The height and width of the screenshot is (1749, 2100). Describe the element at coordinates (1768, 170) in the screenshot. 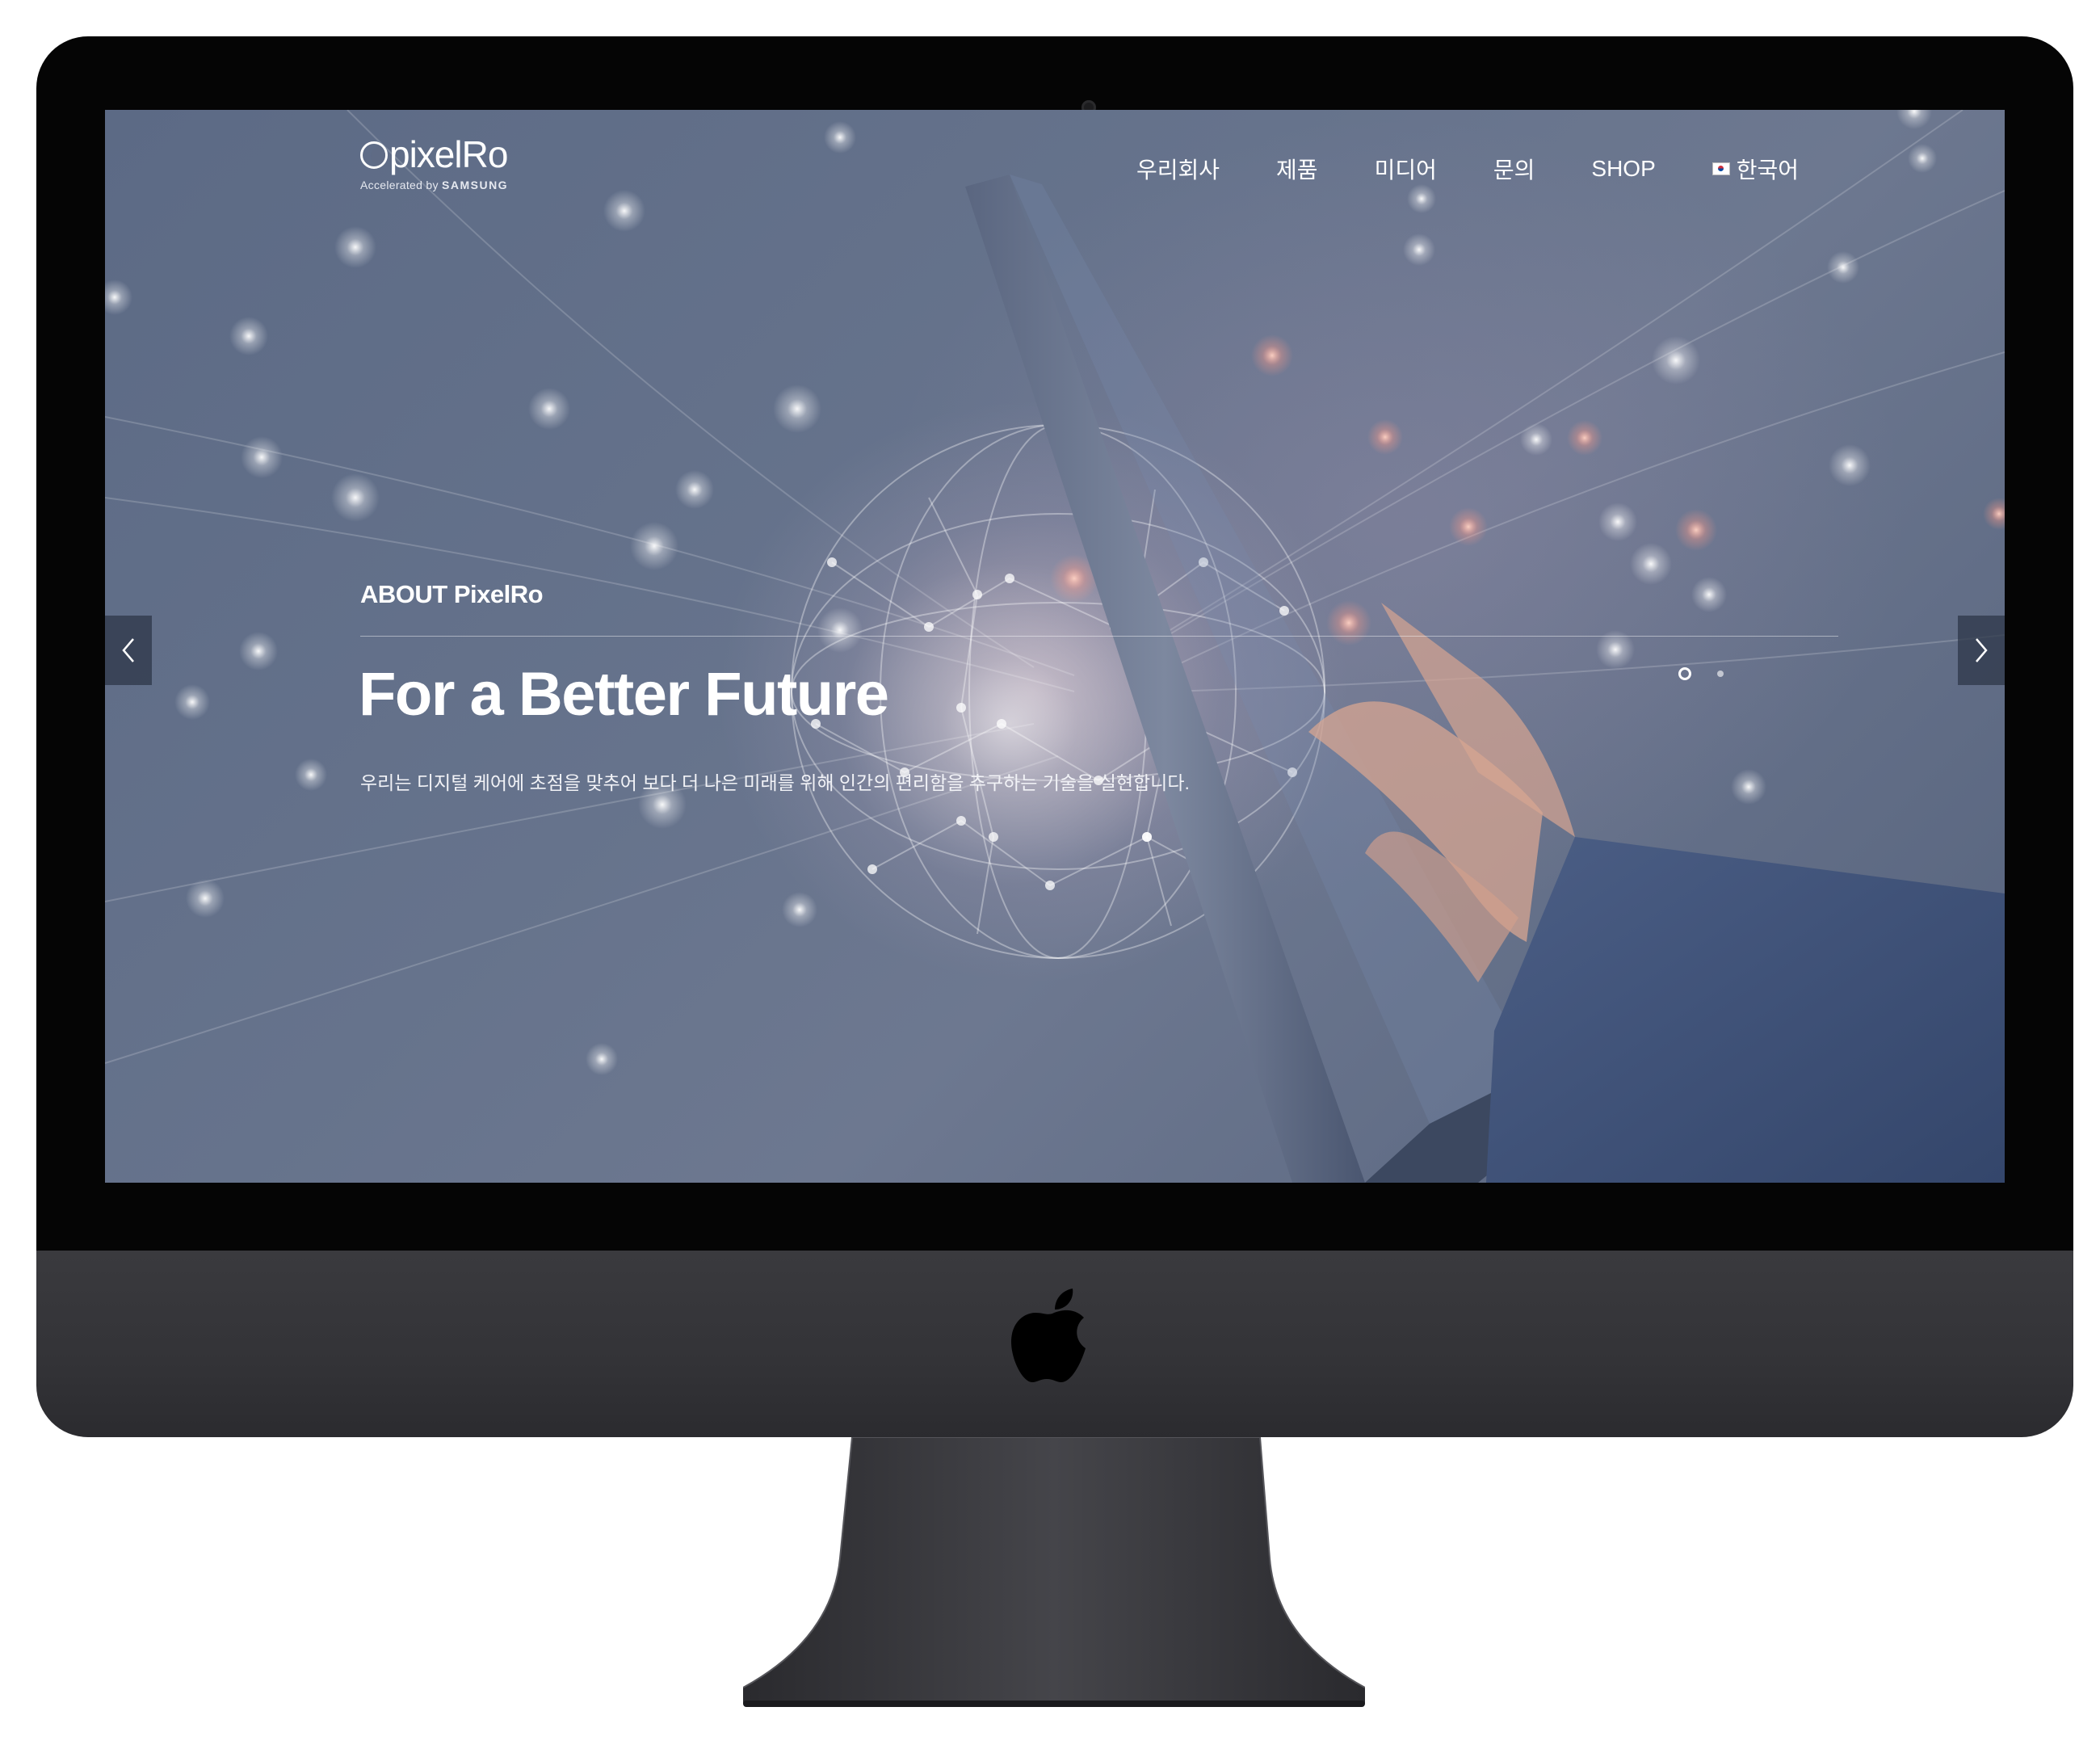

I see `language-label: 한국어` at that location.